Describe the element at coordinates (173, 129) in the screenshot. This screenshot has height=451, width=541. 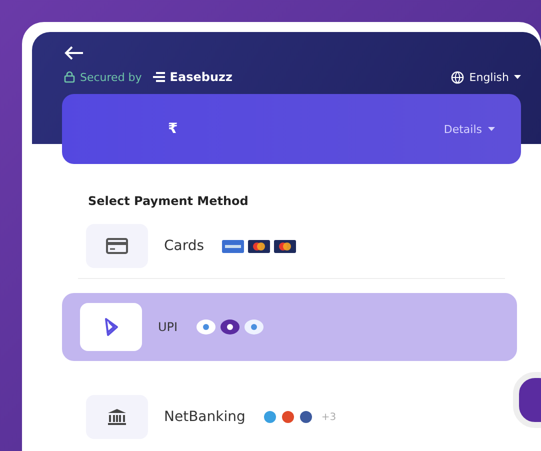
I see `currency-symbol: ₹` at that location.